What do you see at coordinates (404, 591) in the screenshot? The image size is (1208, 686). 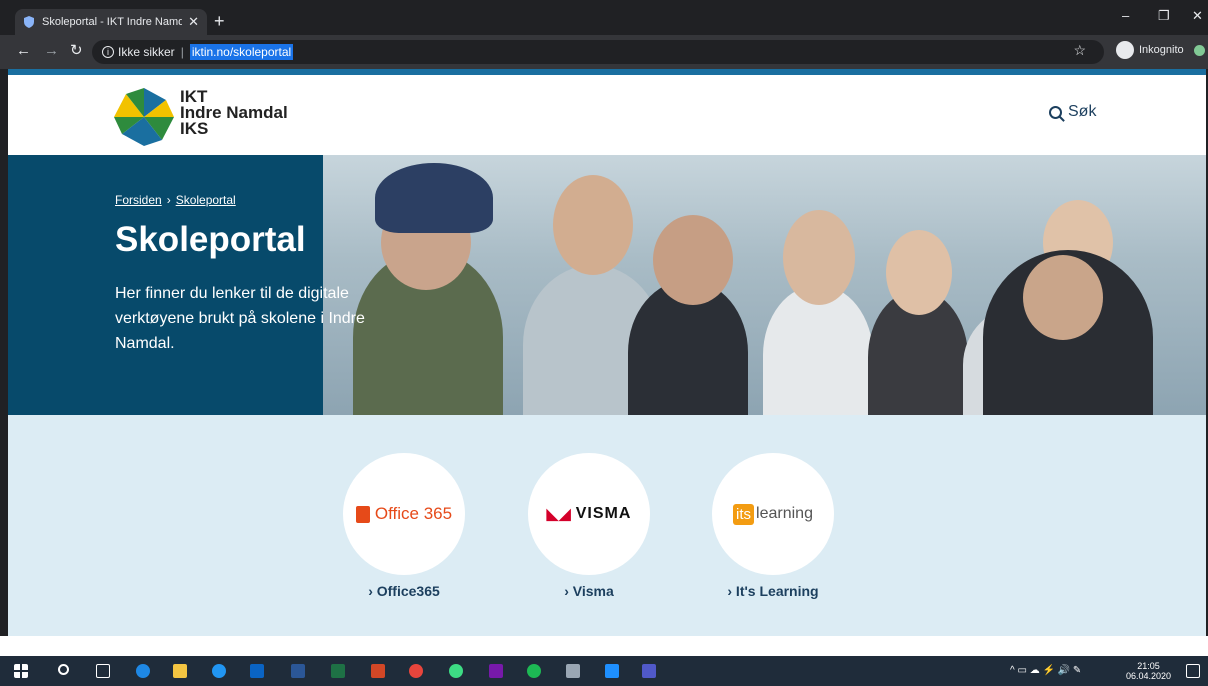 I see `office365-link: › Office365` at bounding box center [404, 591].